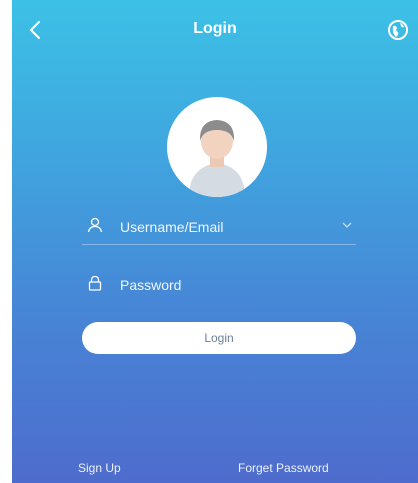 This screenshot has height=483, width=418. Describe the element at coordinates (219, 338) in the screenshot. I see `login-button: Login` at that location.